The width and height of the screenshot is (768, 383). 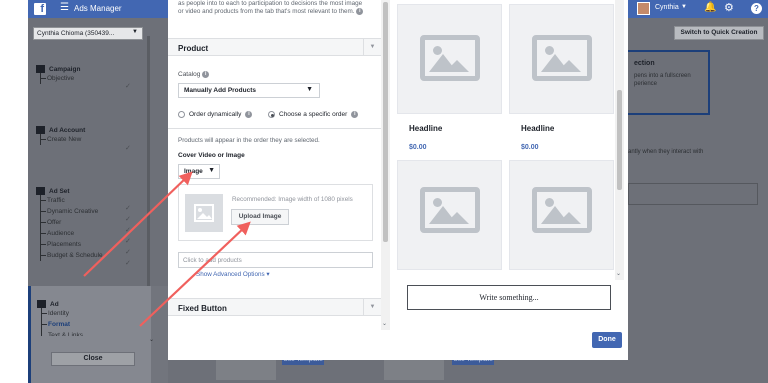 I want to click on page-margin, so click(x=14, y=191).